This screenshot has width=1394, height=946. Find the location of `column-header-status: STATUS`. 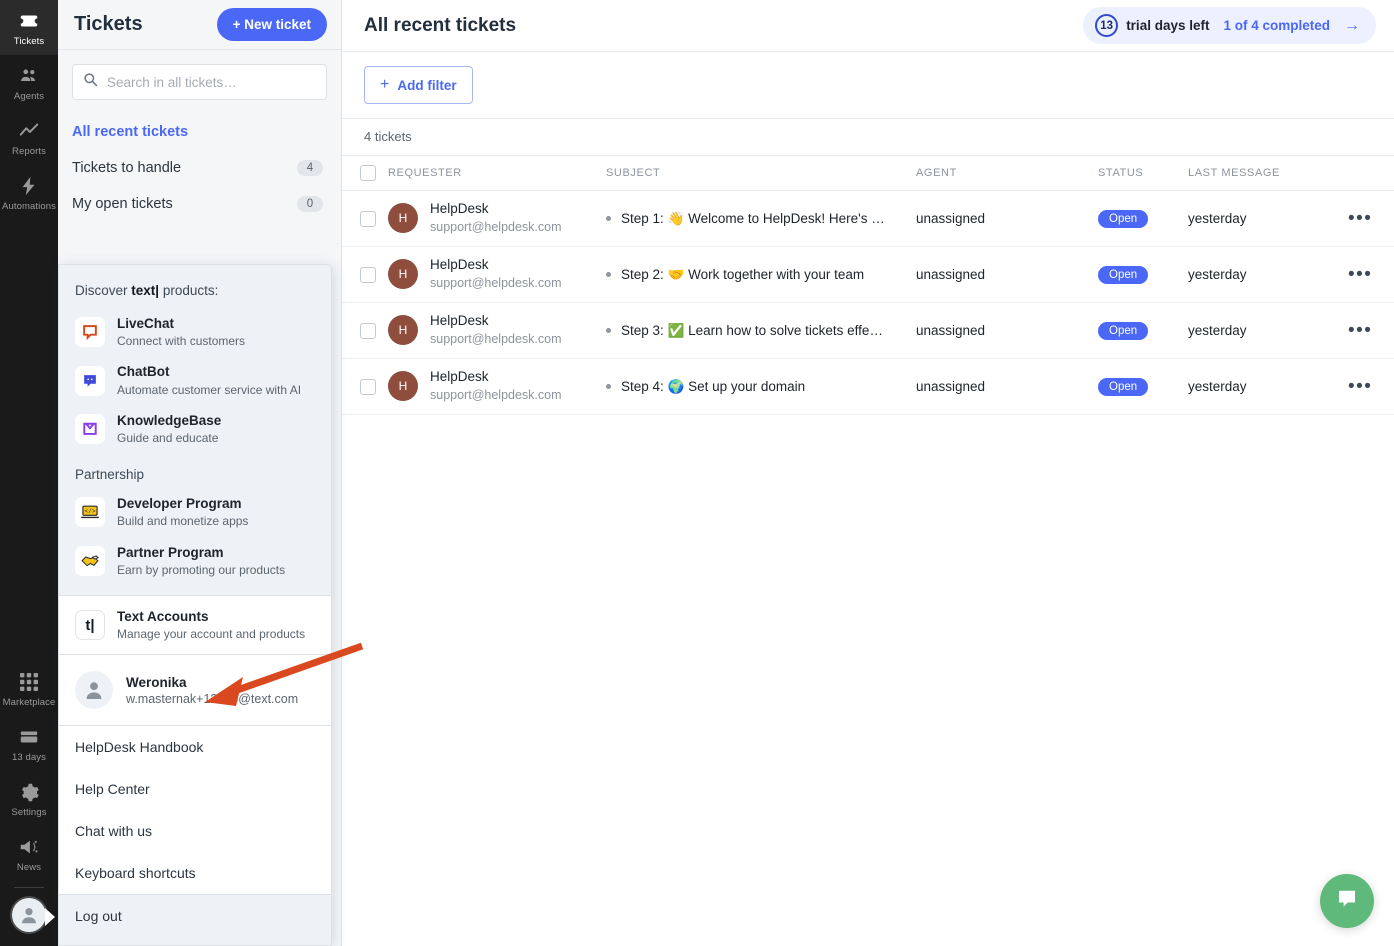

column-header-status: STATUS is located at coordinates (1143, 173).